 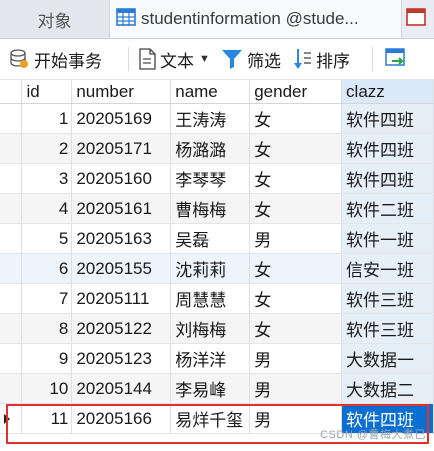 I want to click on cell-name: 易烊千玺, so click(x=210, y=418).